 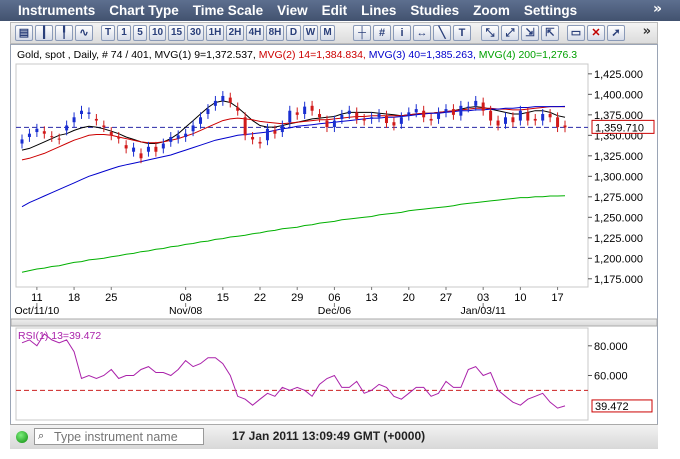 I want to click on rsi-y-tick-label: 60.000, so click(x=611, y=376).